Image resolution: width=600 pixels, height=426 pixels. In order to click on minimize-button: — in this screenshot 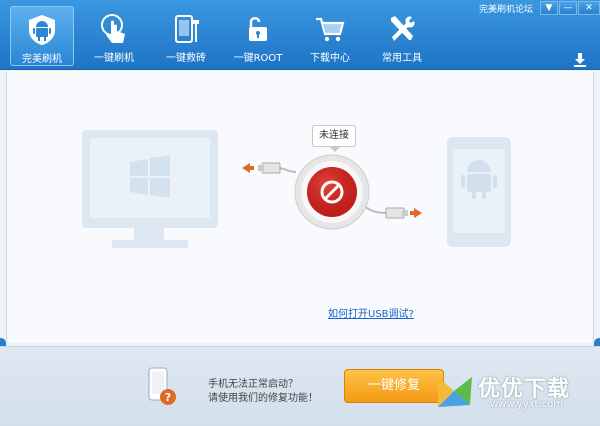, I will do `click(568, 8)`.